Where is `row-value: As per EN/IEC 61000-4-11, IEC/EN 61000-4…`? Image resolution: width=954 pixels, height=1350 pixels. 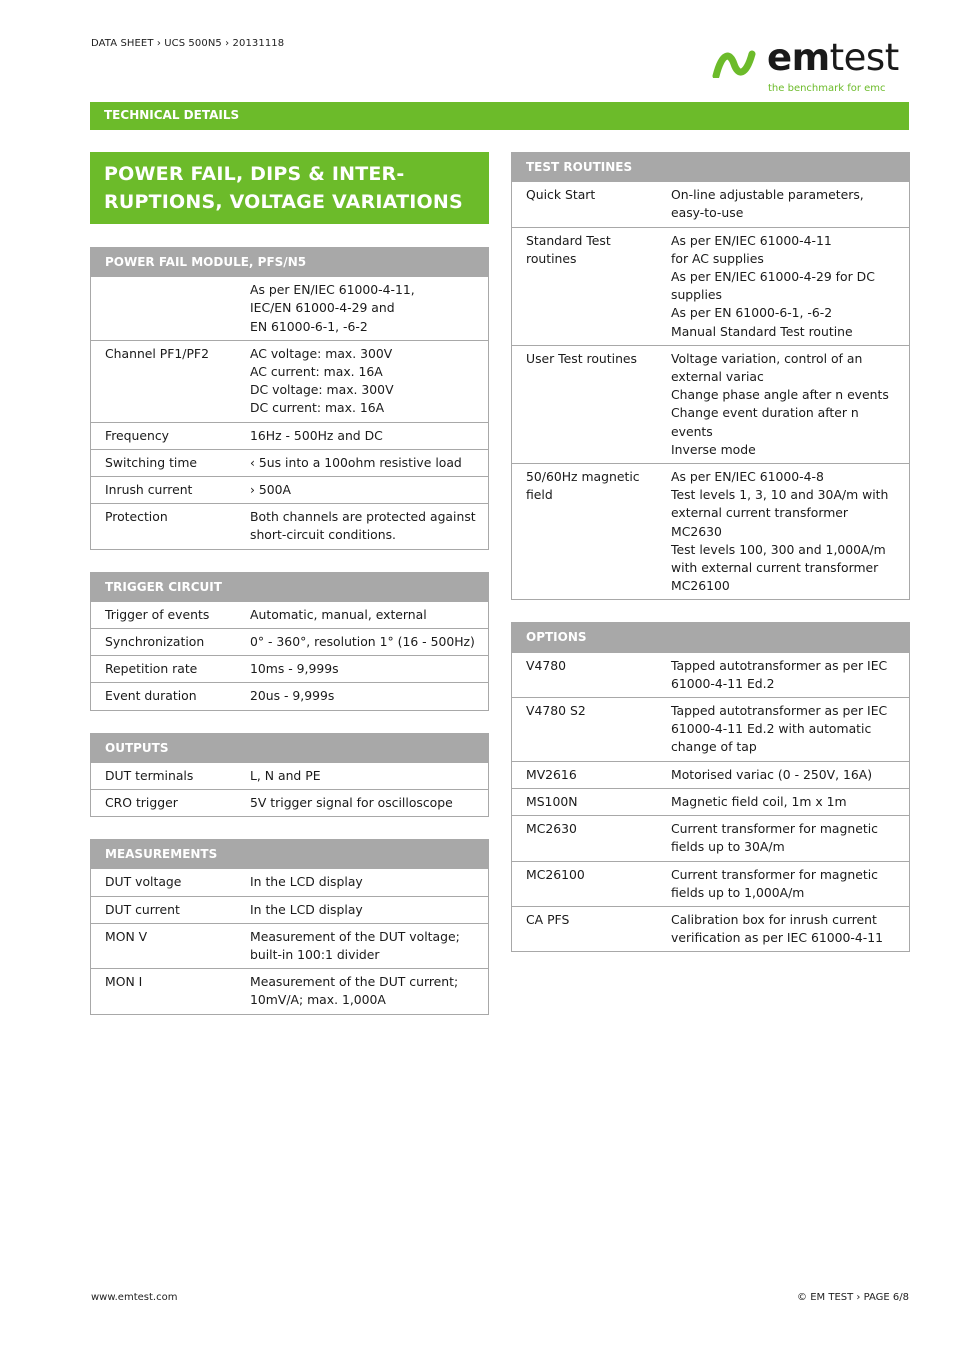 row-value: As per EN/IEC 61000-4-11, IEC/EN 61000-4… is located at coordinates (362, 308).